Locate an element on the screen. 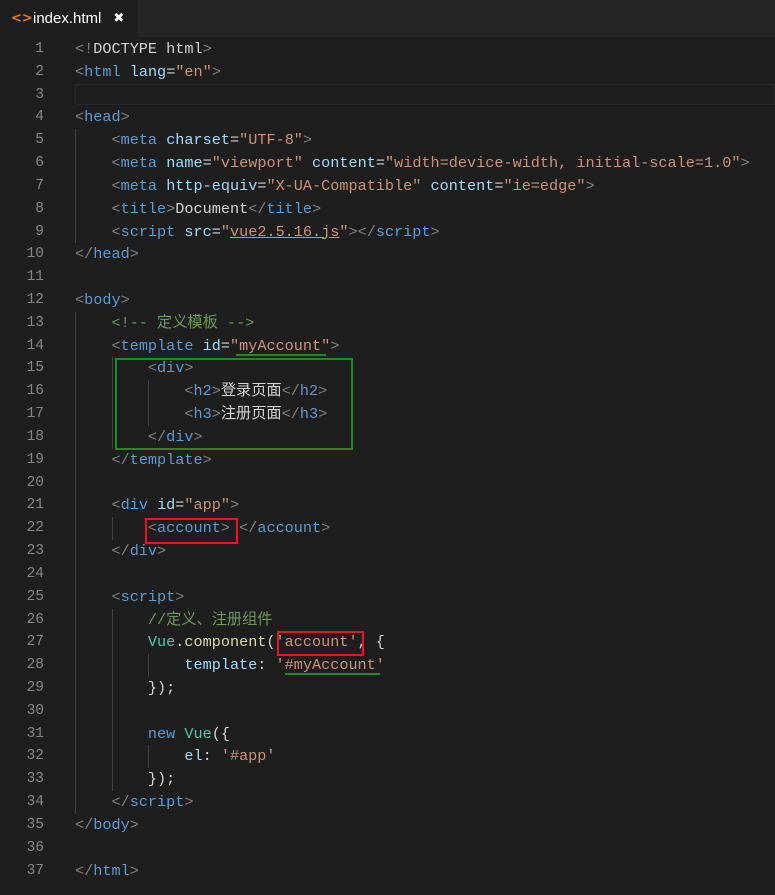 This screenshot has height=895, width=775. code-line: 37 </html> is located at coordinates (387, 871).